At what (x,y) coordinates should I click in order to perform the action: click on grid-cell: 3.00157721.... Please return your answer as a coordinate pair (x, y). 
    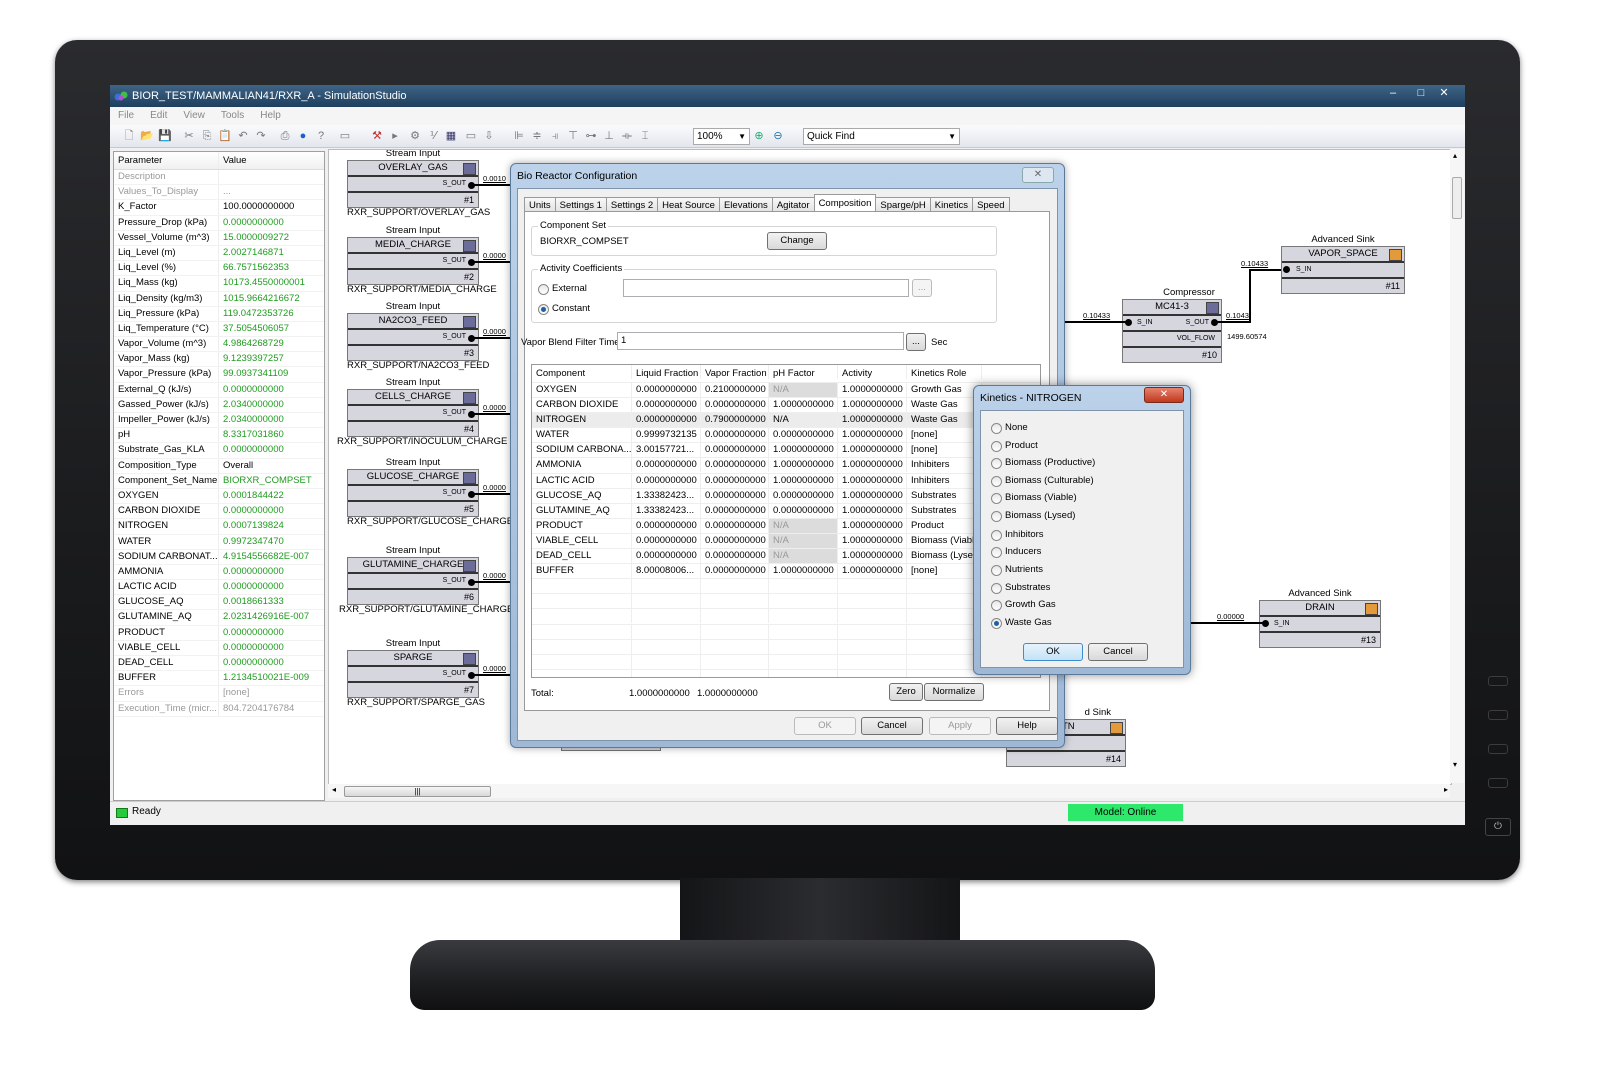
    Looking at the image, I should click on (666, 450).